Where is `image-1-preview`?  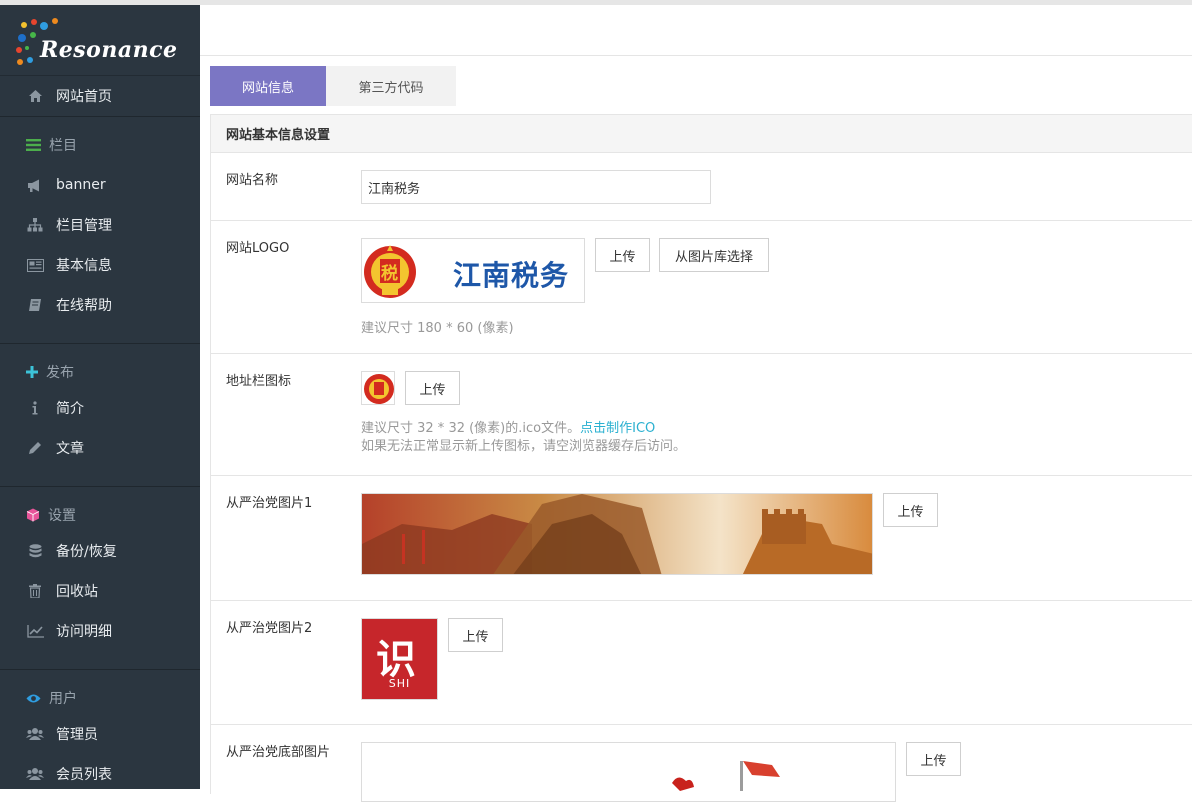 image-1-preview is located at coordinates (617, 534).